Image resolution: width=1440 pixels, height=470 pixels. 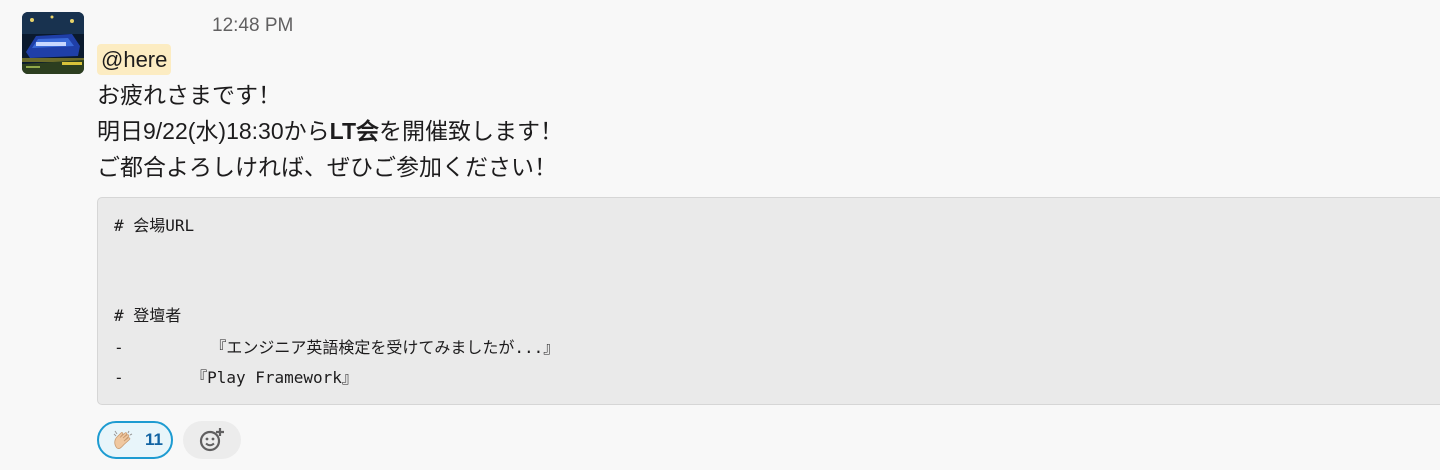 I want to click on add-reaction-button, so click(x=212, y=440).